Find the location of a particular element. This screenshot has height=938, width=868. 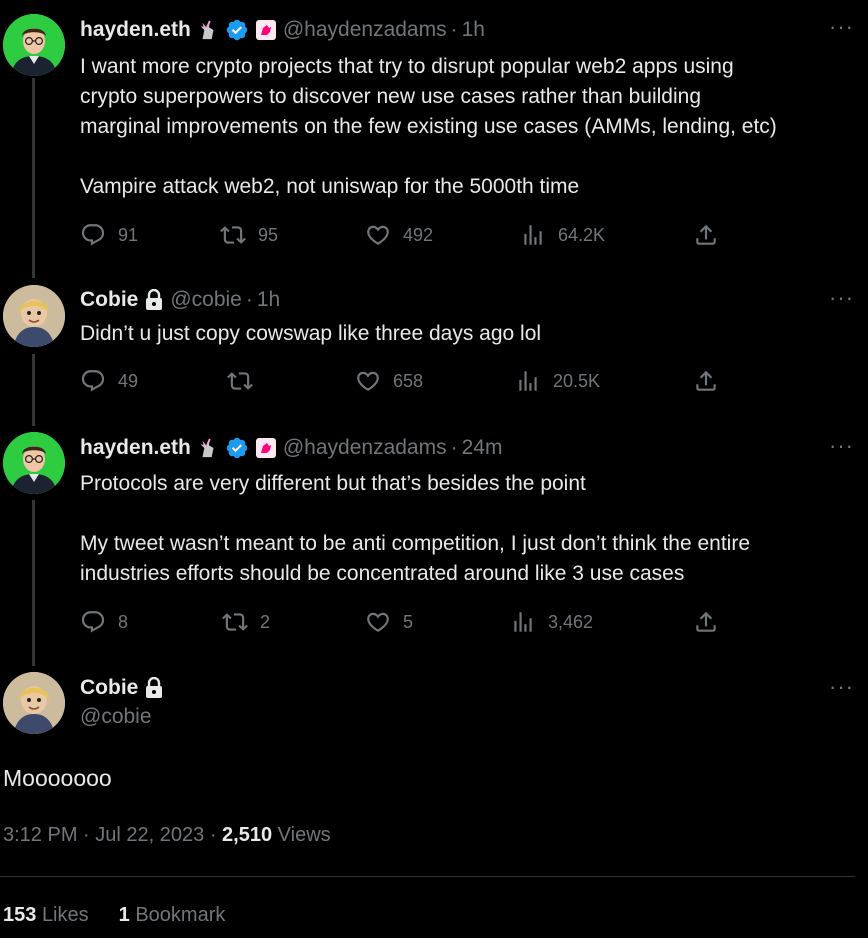

views-count: 3,462 is located at coordinates (571, 621).